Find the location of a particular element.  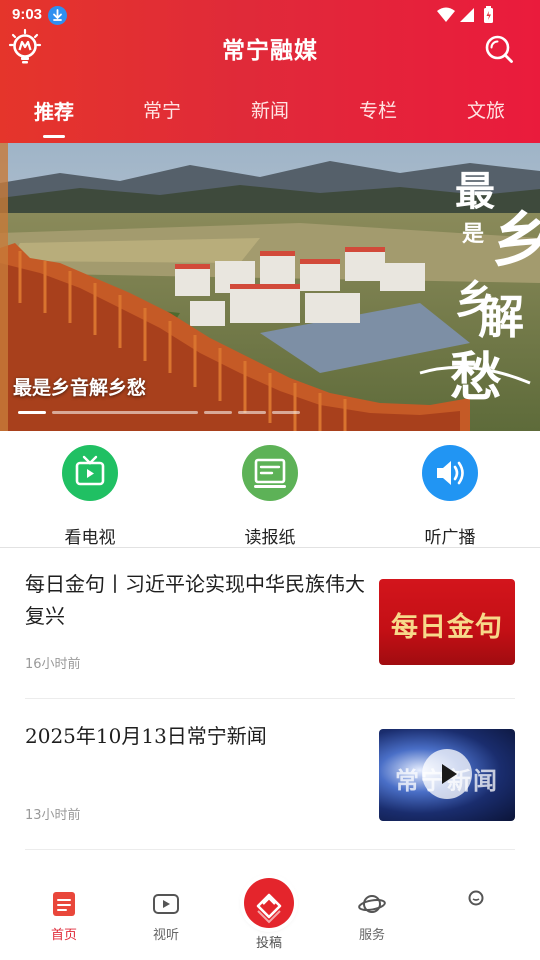

download-icon is located at coordinates (57, 15).